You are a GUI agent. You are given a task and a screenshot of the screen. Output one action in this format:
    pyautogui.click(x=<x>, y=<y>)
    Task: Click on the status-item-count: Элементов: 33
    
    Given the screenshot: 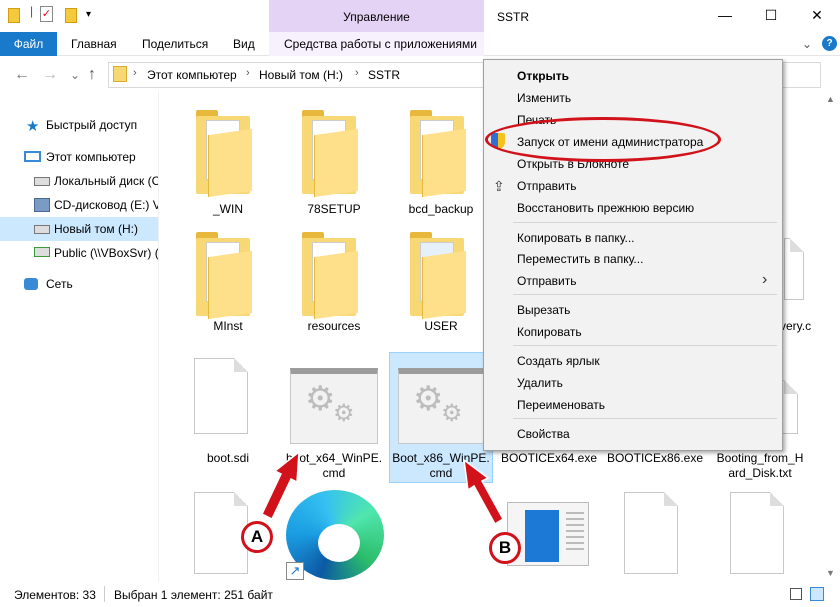 What is the action you would take?
    pyautogui.click(x=55, y=595)
    